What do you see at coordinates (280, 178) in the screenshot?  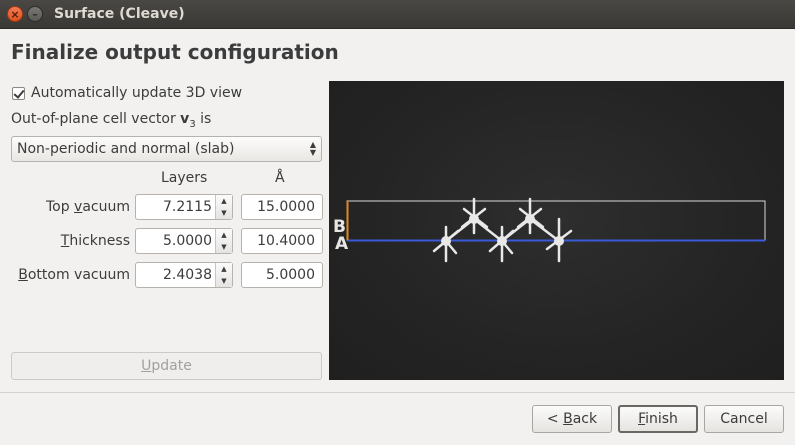 I see `column-header-angstrom: Å` at bounding box center [280, 178].